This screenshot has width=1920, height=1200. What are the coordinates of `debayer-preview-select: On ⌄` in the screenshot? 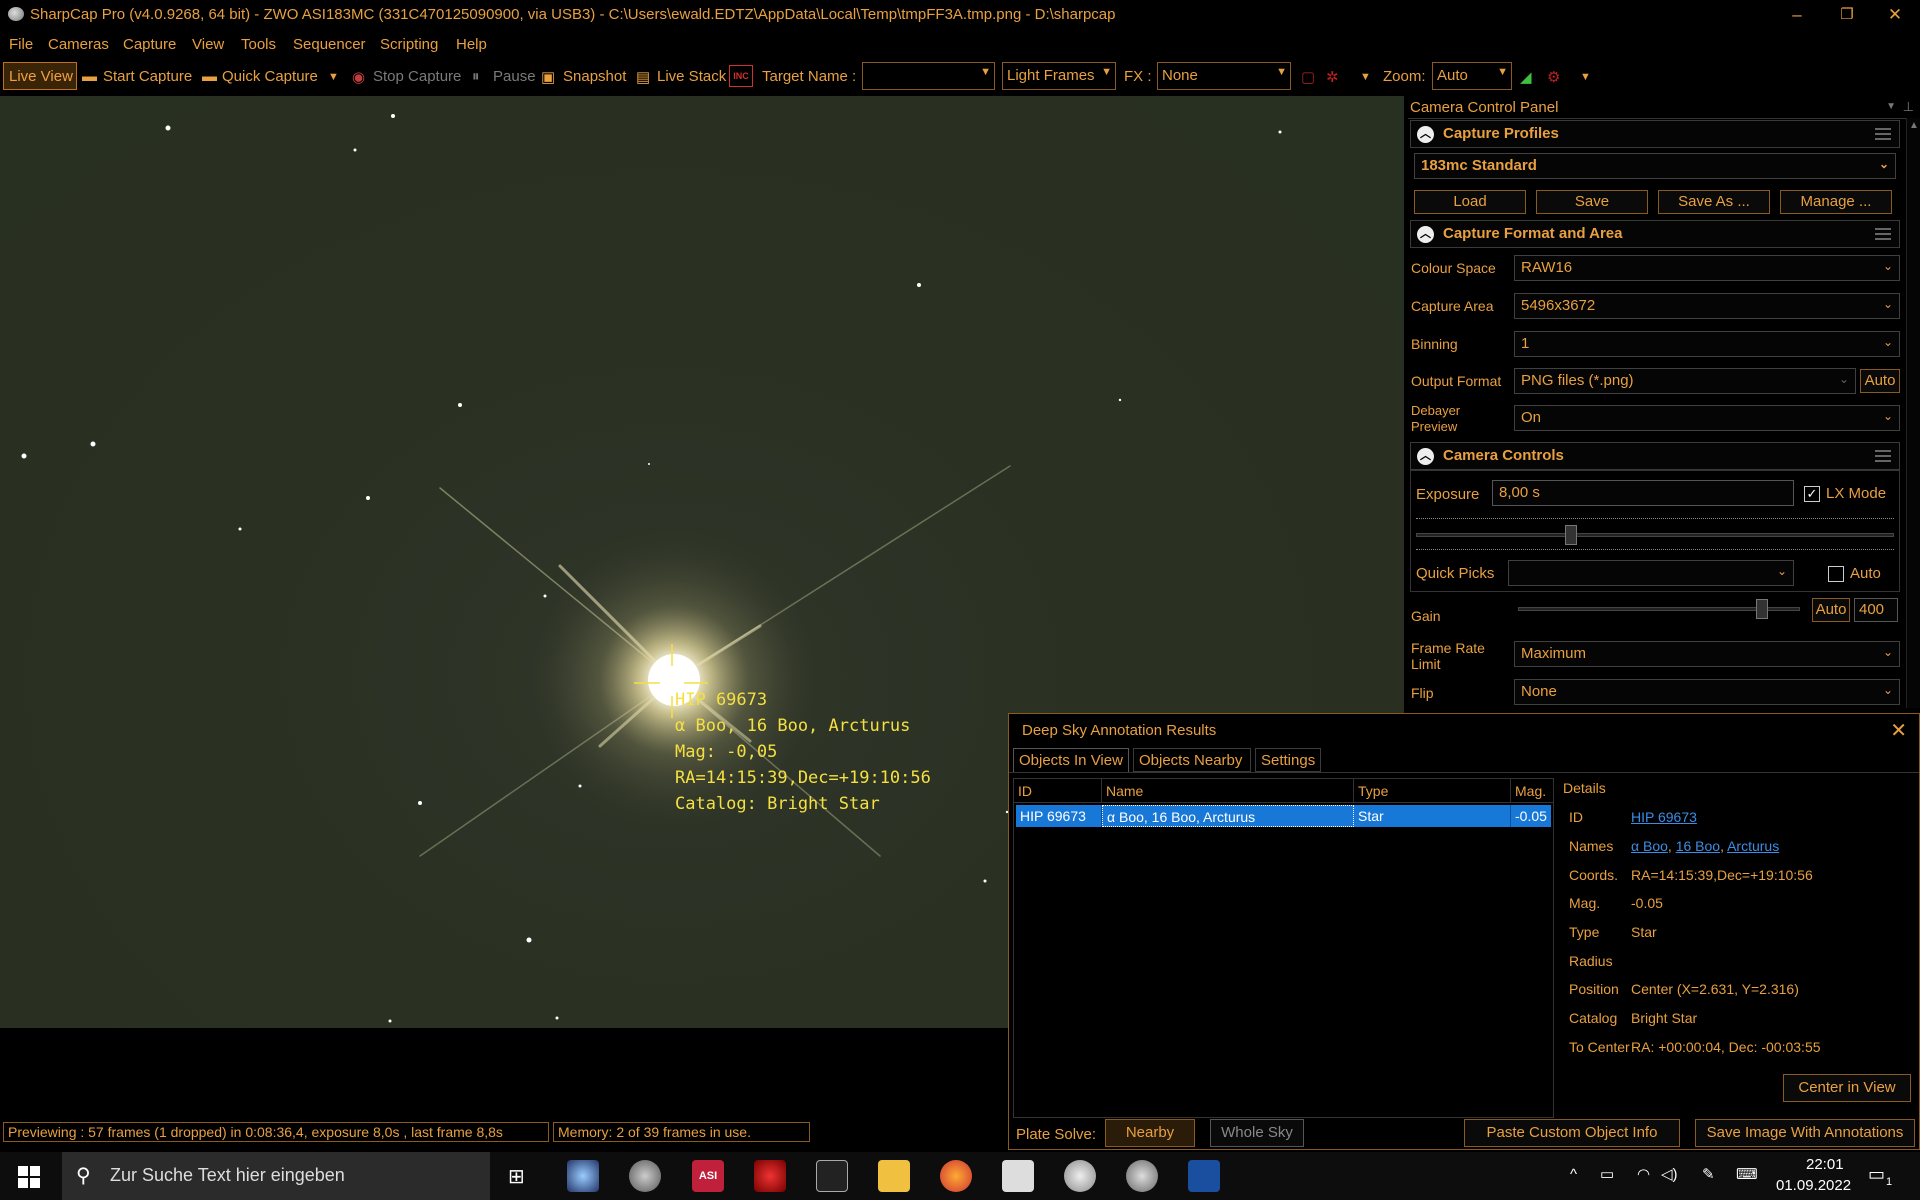 It's located at (1707, 418).